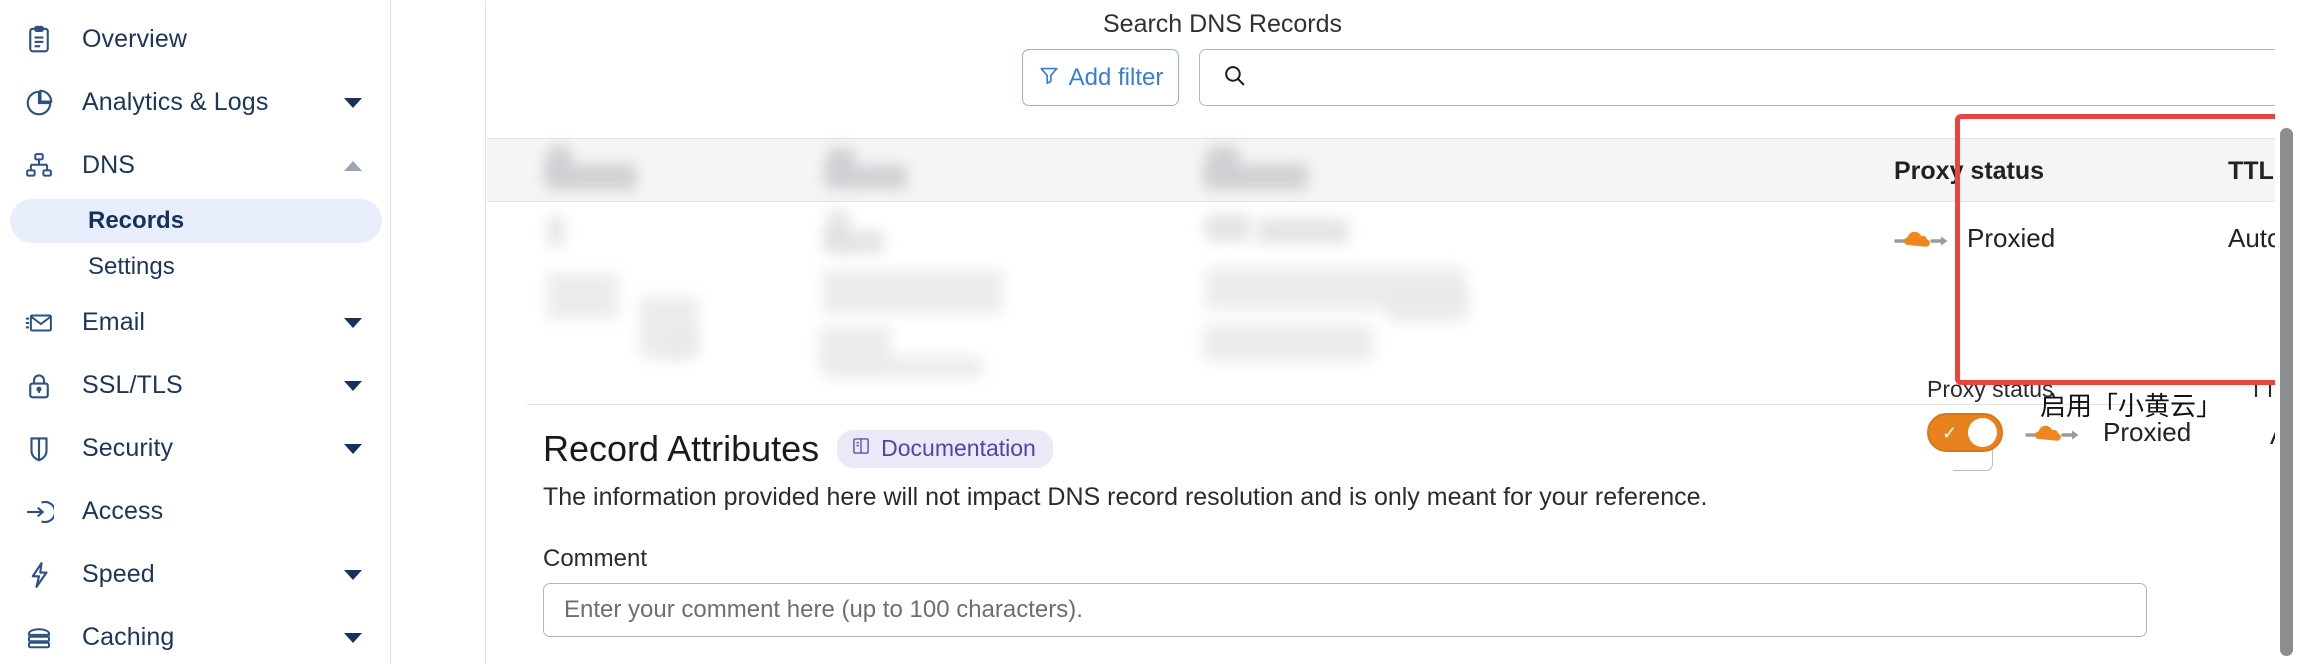  What do you see at coordinates (1345, 610) in the screenshot?
I see `comment-input` at bounding box center [1345, 610].